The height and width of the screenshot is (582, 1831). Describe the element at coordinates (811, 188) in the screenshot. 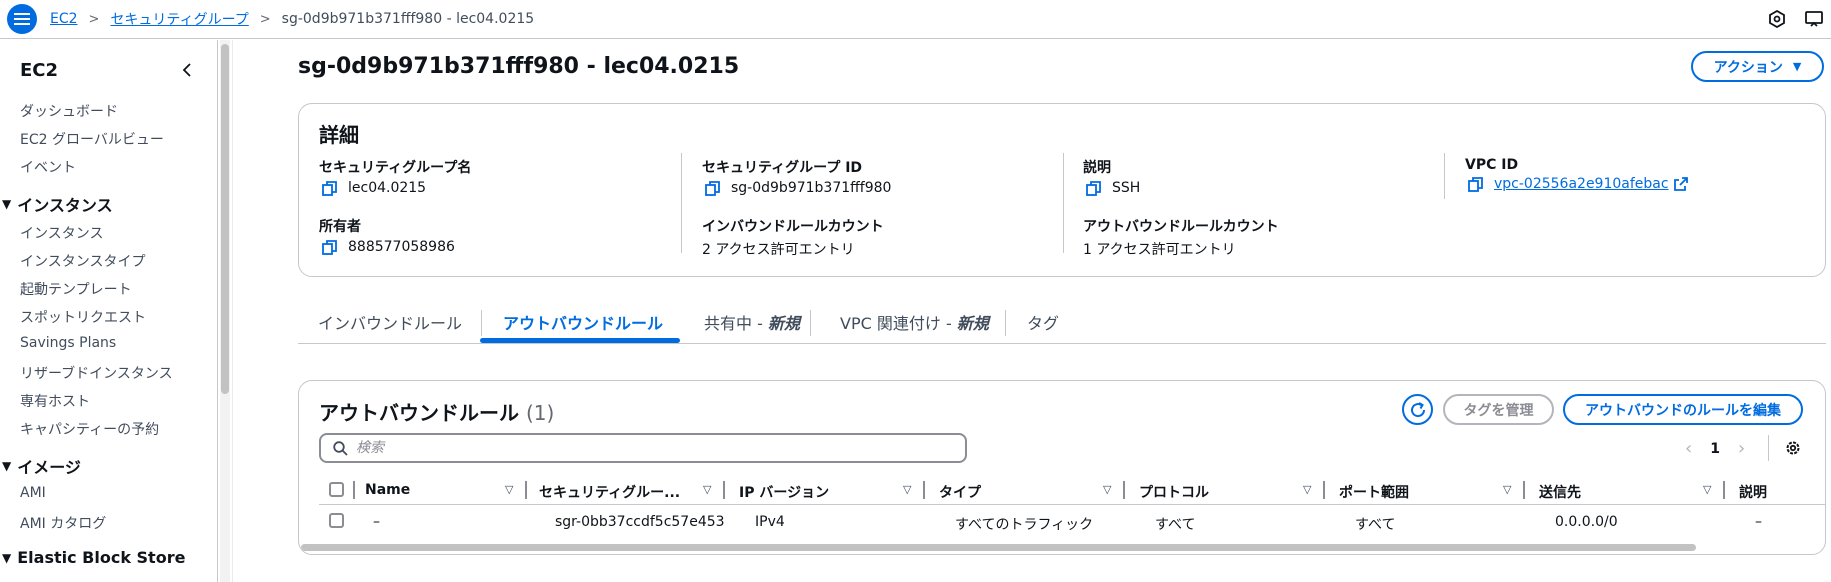

I see `detail-value: sg-0d9b971b371fff980` at that location.